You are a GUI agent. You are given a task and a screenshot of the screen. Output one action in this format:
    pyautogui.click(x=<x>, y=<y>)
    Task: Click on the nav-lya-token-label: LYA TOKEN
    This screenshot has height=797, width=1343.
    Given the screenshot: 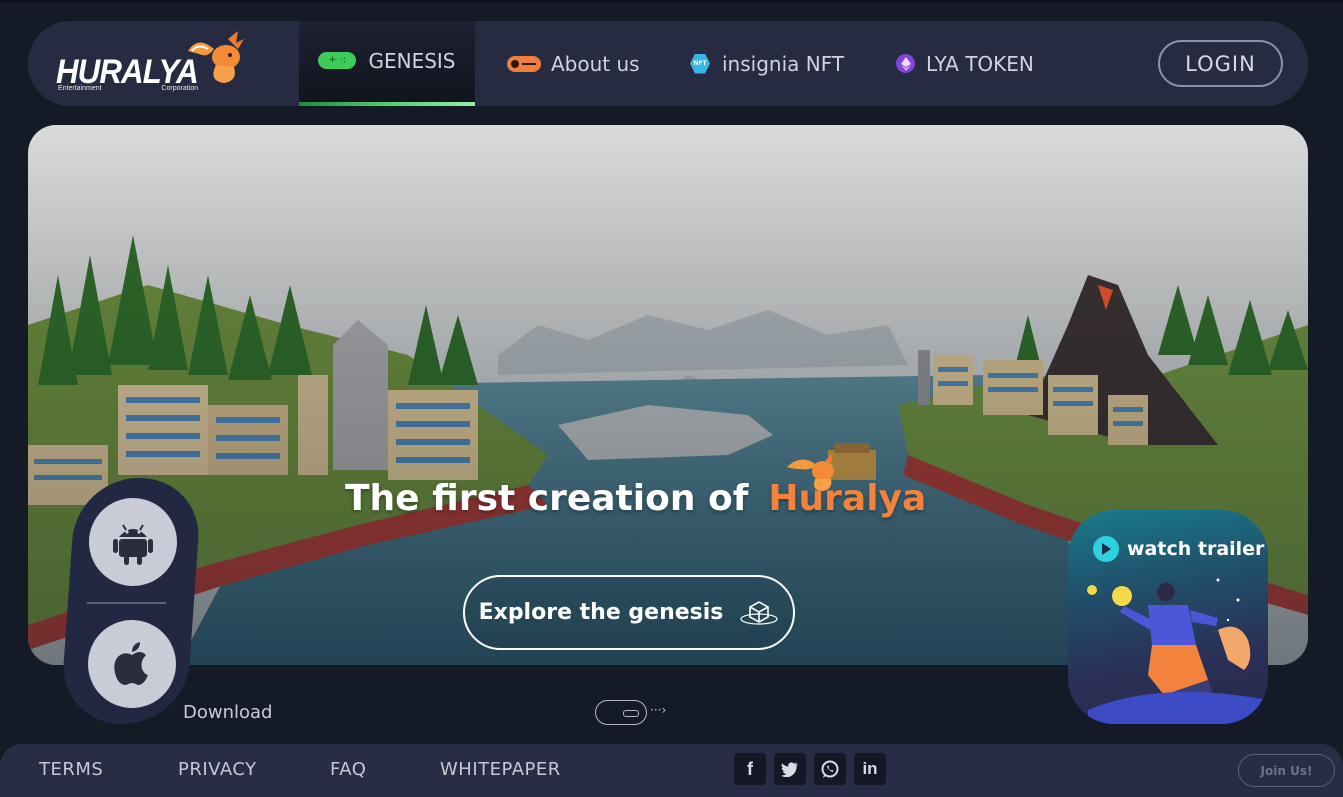 What is the action you would take?
    pyautogui.click(x=980, y=63)
    